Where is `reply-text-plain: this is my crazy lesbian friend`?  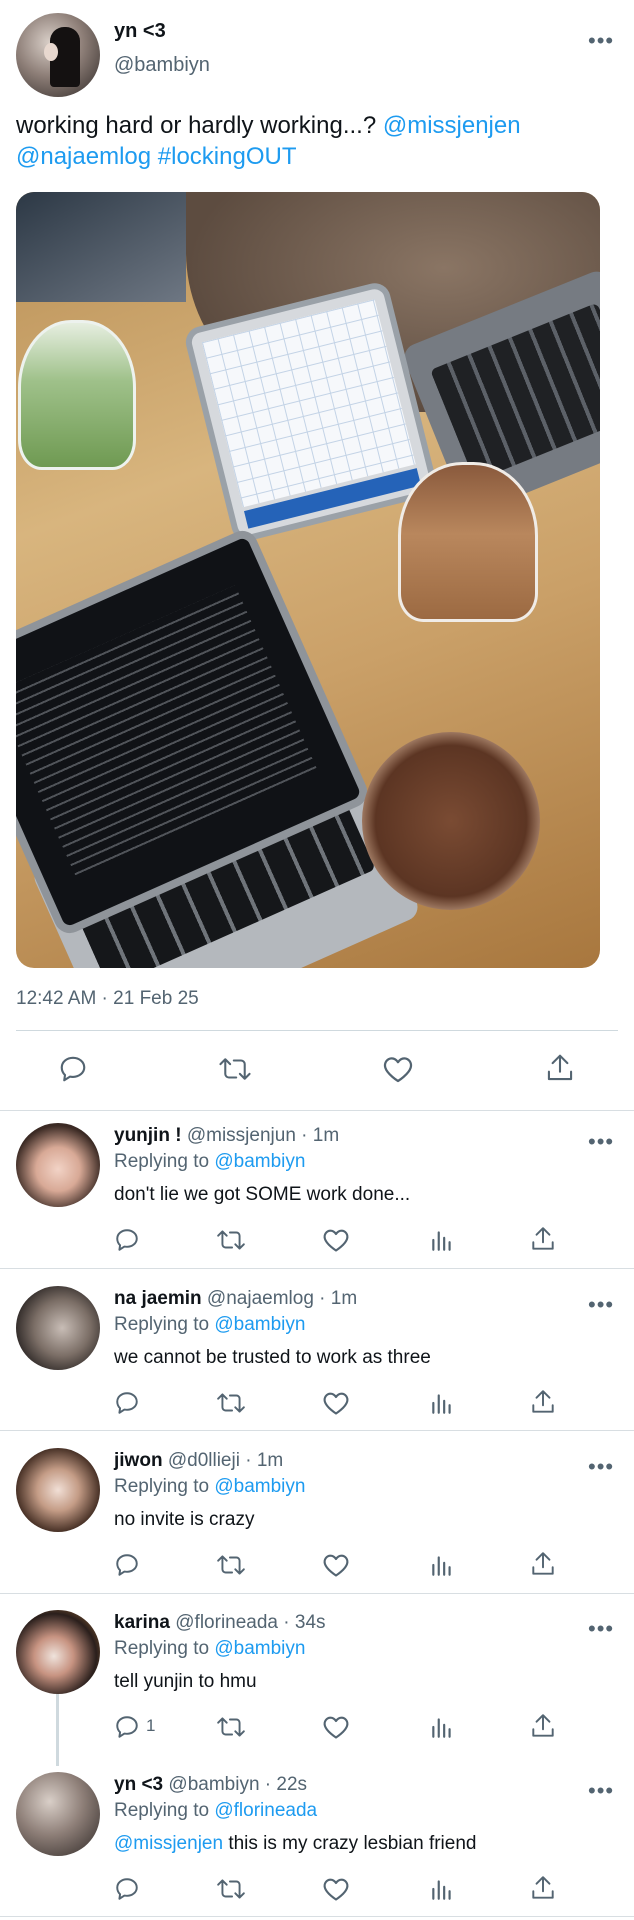
reply-text-plain: this is my crazy lesbian friend is located at coordinates (350, 1843).